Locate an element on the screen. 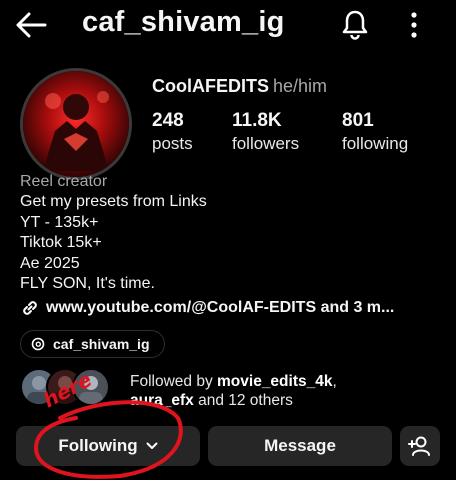 This screenshot has width=456, height=480. mutual-avatars is located at coordinates (72, 388).